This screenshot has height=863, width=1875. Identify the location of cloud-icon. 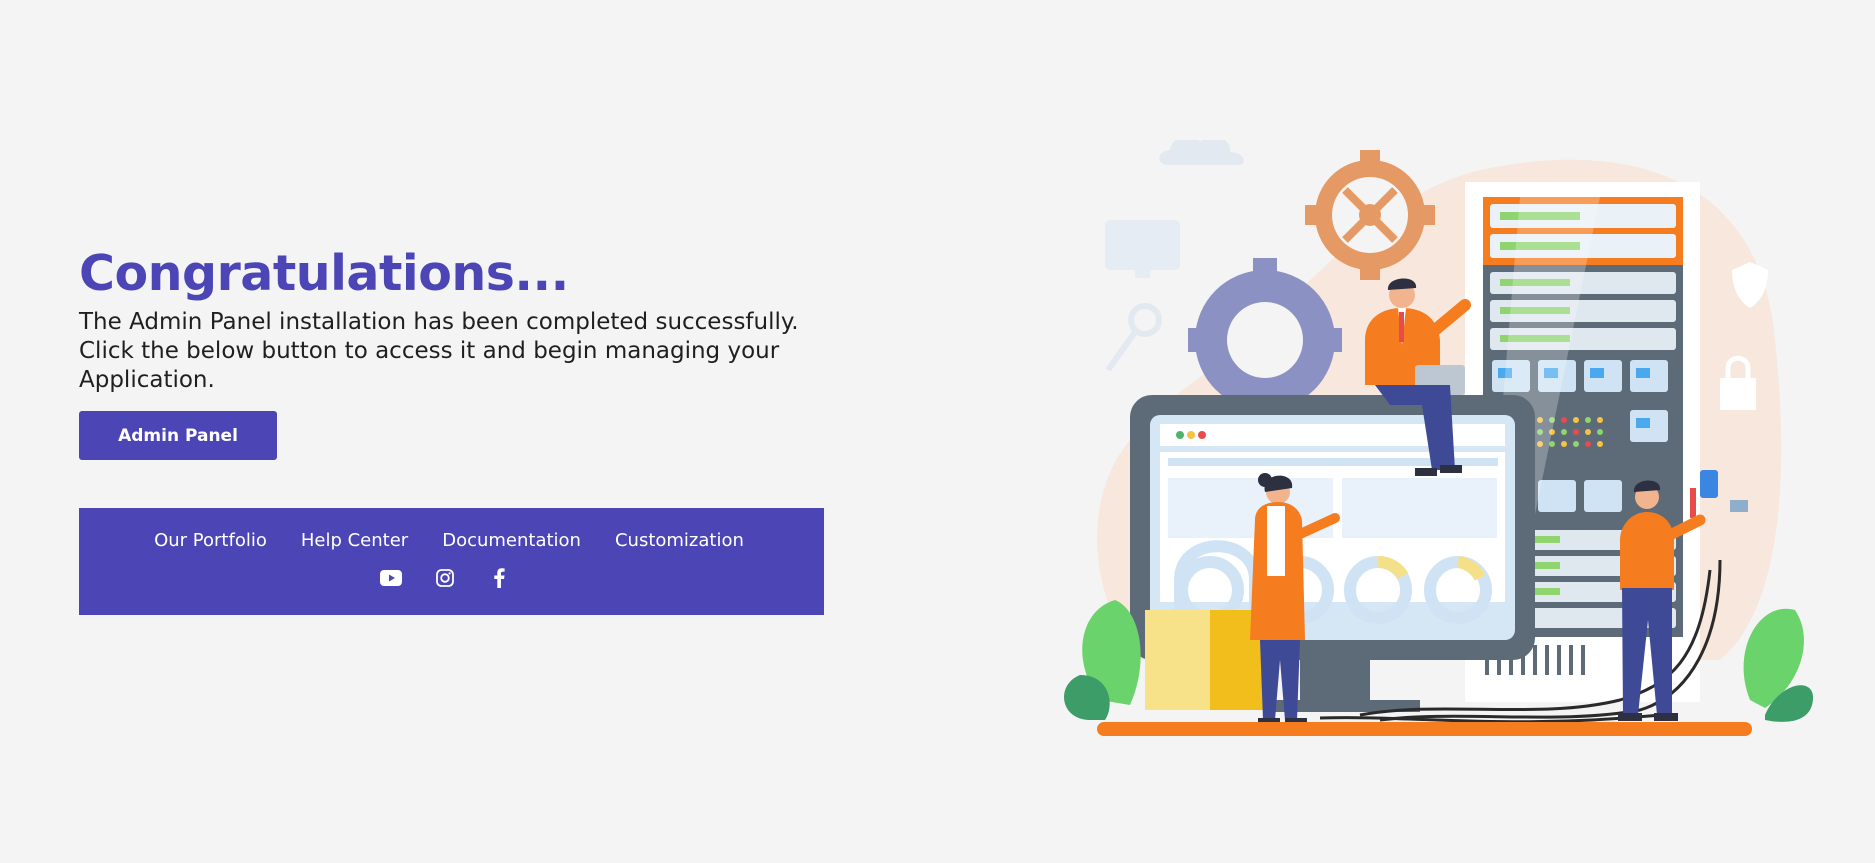
(1201, 152).